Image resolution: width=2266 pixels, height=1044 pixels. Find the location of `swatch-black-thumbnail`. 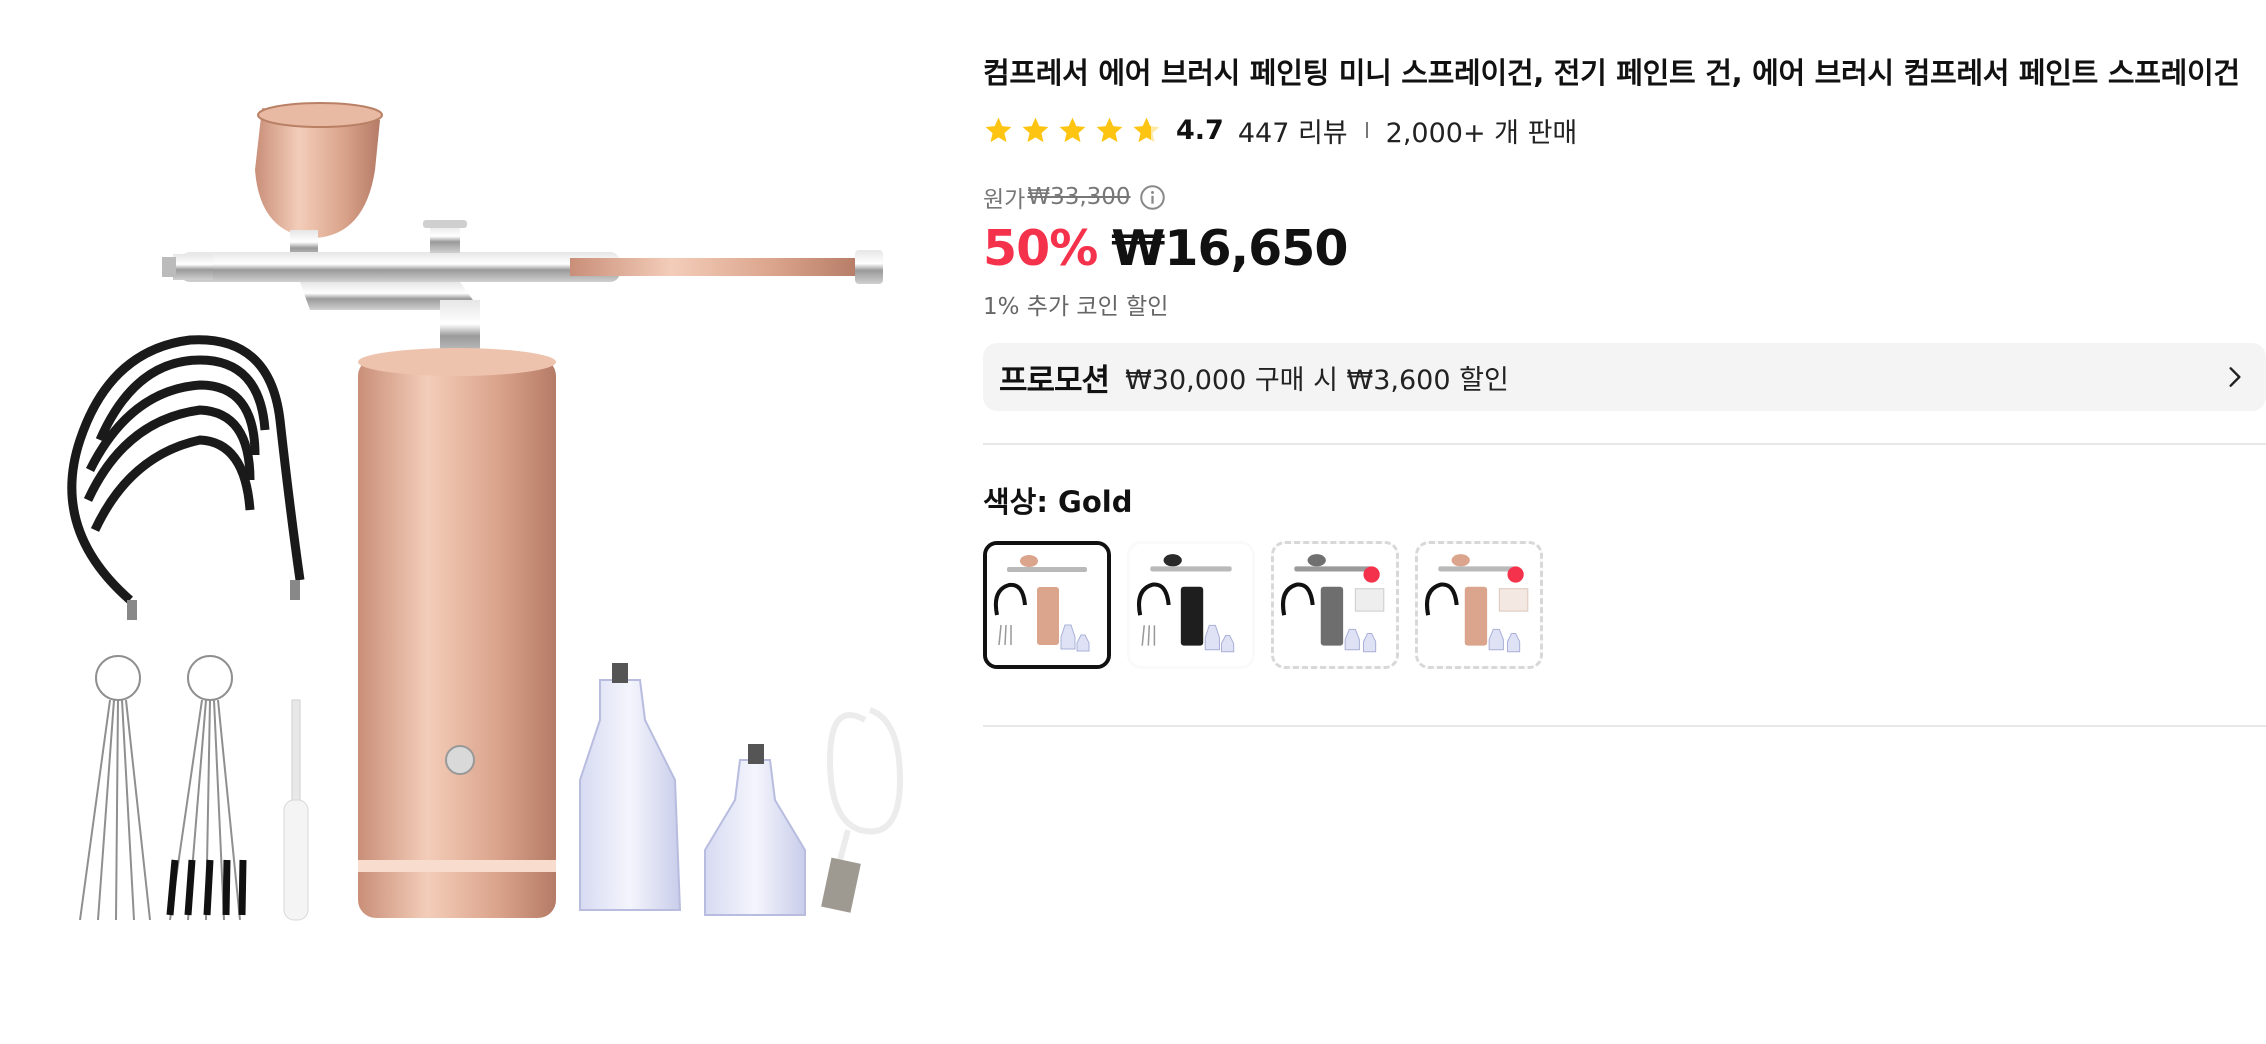

swatch-black-thumbnail is located at coordinates (1191, 605).